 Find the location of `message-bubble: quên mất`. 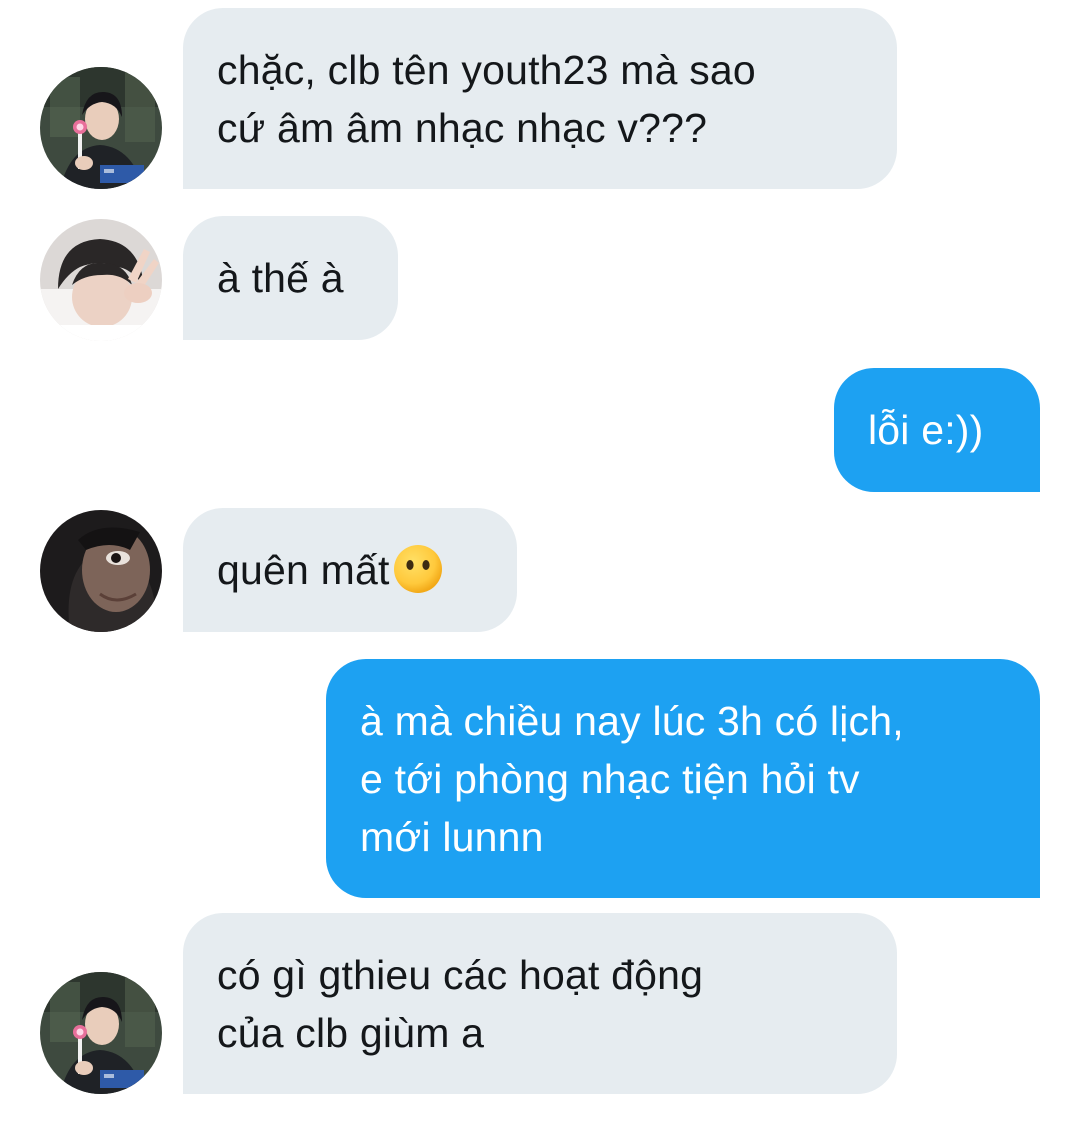

message-bubble: quên mất is located at coordinates (350, 570).